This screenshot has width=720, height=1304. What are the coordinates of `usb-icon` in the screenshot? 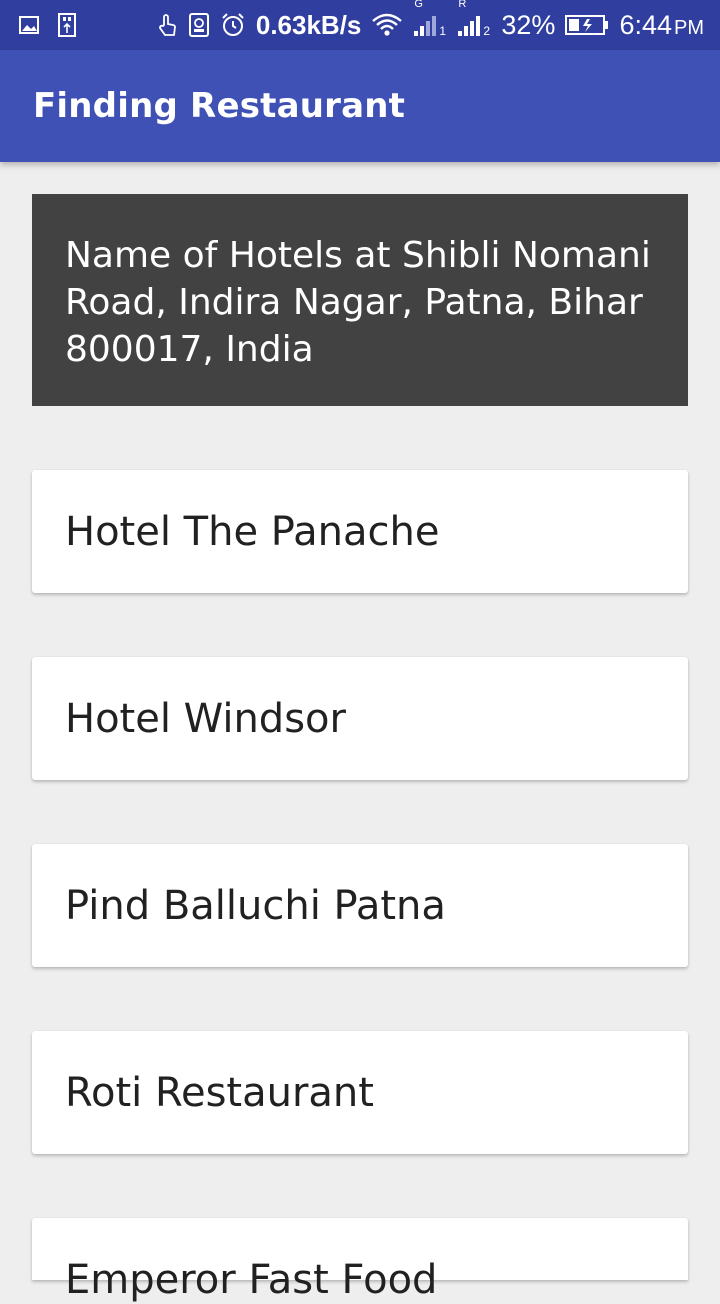 It's located at (67, 25).